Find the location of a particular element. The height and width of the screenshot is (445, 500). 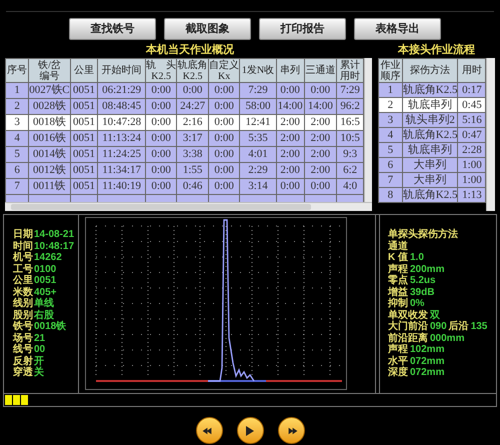

info-value: 102mm is located at coordinates (427, 350).